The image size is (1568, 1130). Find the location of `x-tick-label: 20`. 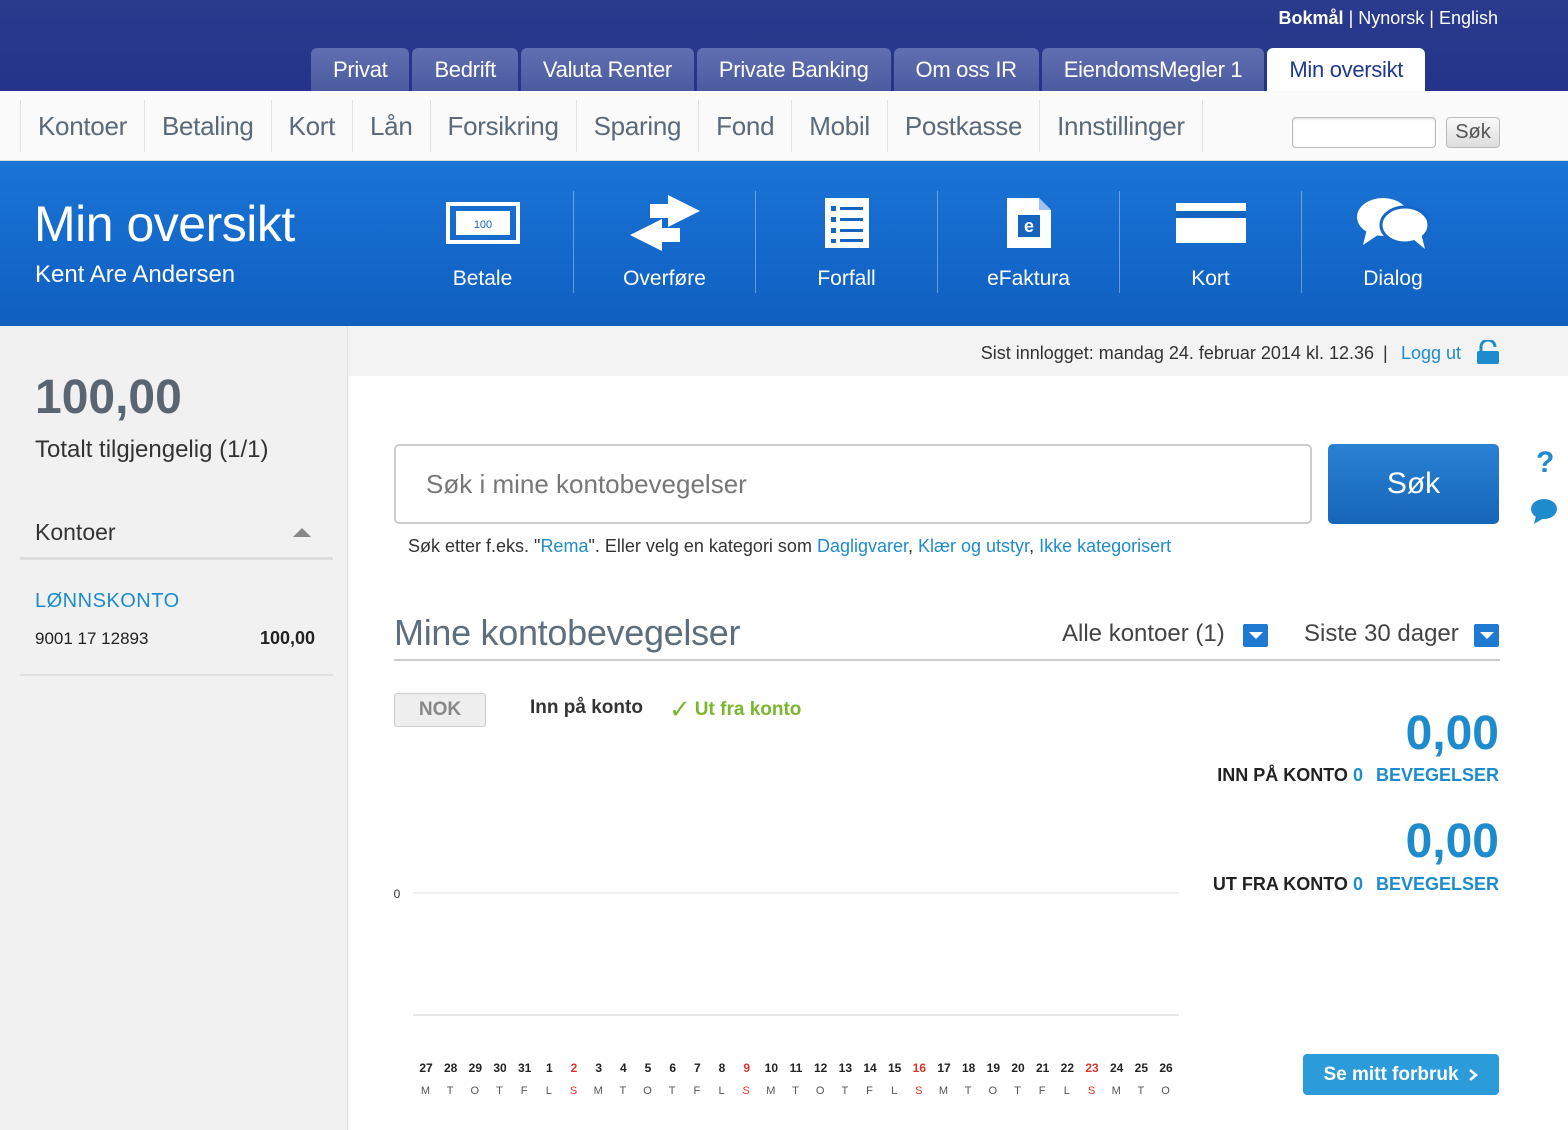

x-tick-label: 20 is located at coordinates (1018, 1068).